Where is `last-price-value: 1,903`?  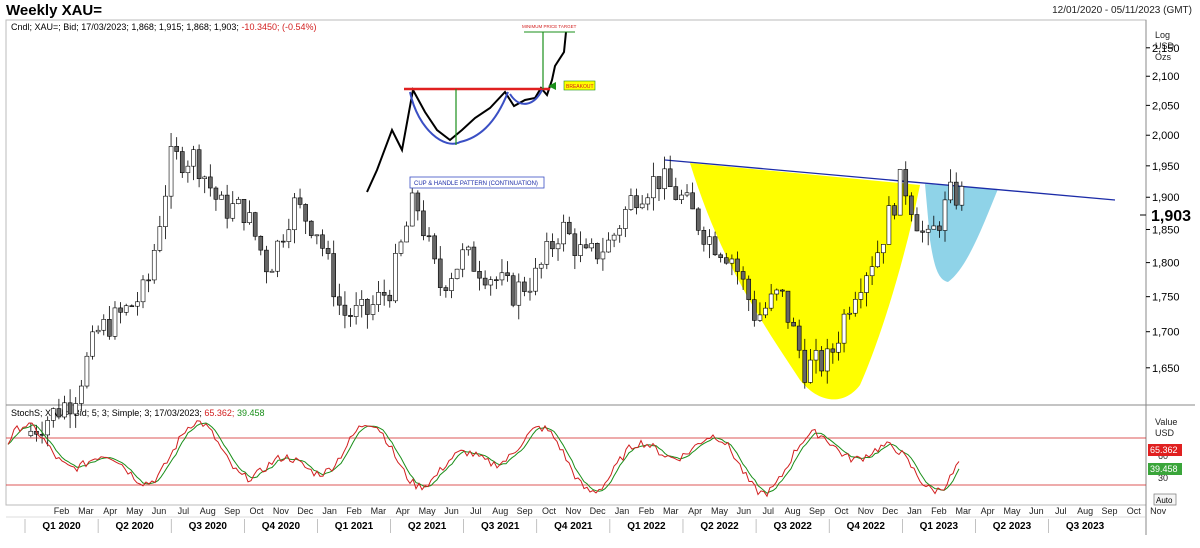 last-price-value: 1,903 is located at coordinates (1171, 216).